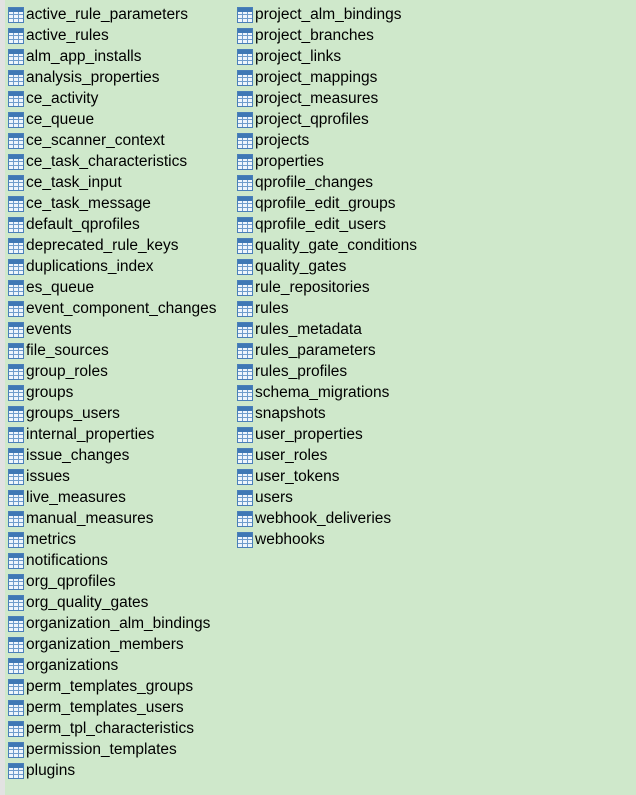 The width and height of the screenshot is (636, 795). What do you see at coordinates (112, 707) in the screenshot?
I see `table-item-perm-templates-users: perm_templates_users` at bounding box center [112, 707].